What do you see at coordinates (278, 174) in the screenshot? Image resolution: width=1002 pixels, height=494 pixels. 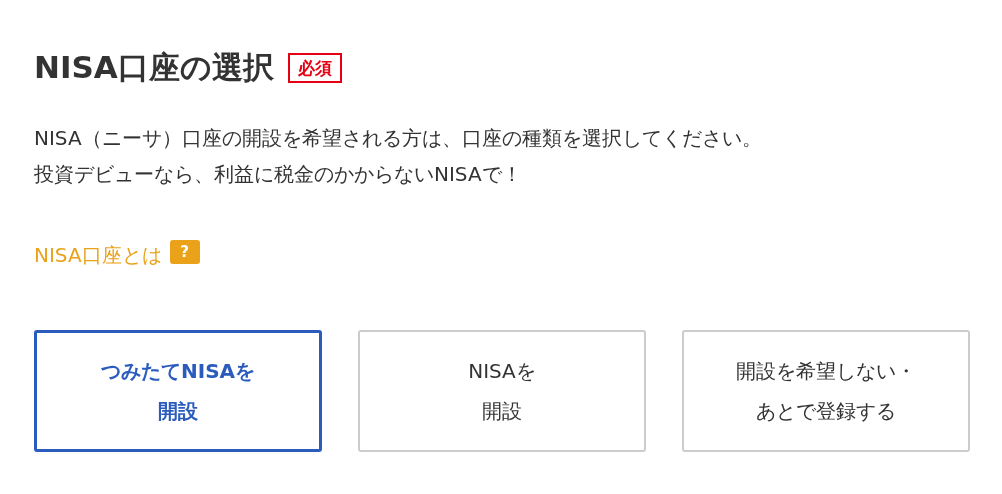 I see `description-text: 投資デビューなら、利益に税金のかからないNISAで！` at bounding box center [278, 174].